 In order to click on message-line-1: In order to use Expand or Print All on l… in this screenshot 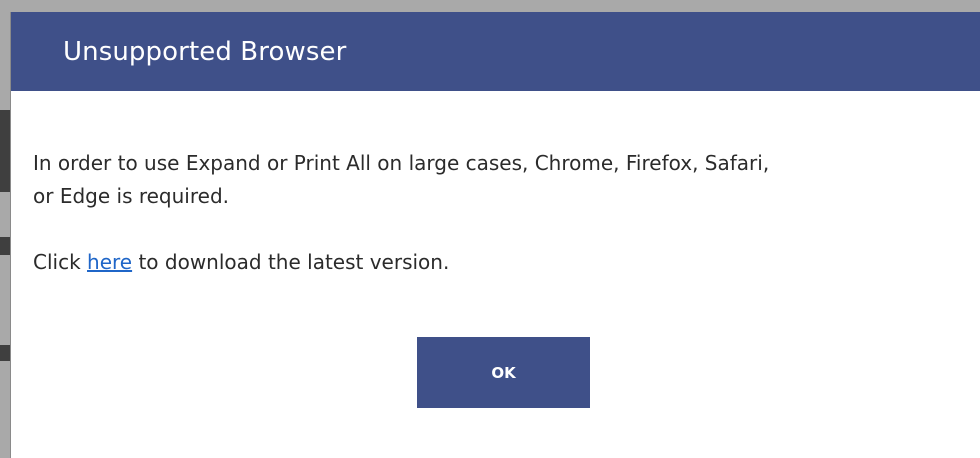, I will do `click(401, 163)`.